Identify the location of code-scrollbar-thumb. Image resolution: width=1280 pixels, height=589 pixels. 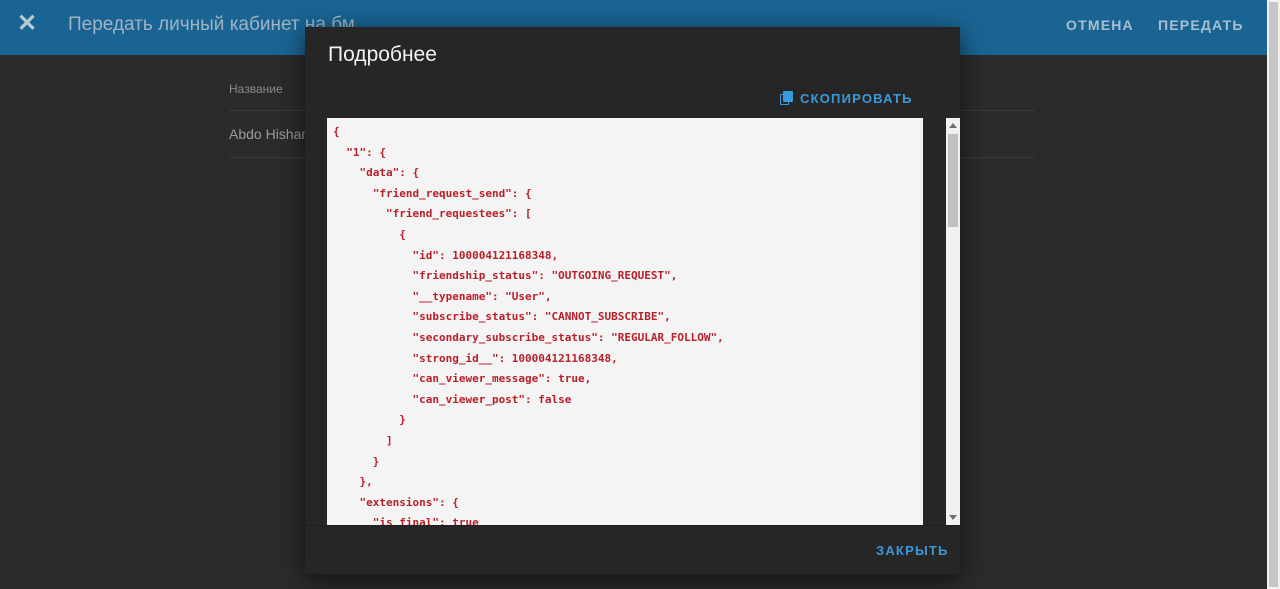
(953, 180).